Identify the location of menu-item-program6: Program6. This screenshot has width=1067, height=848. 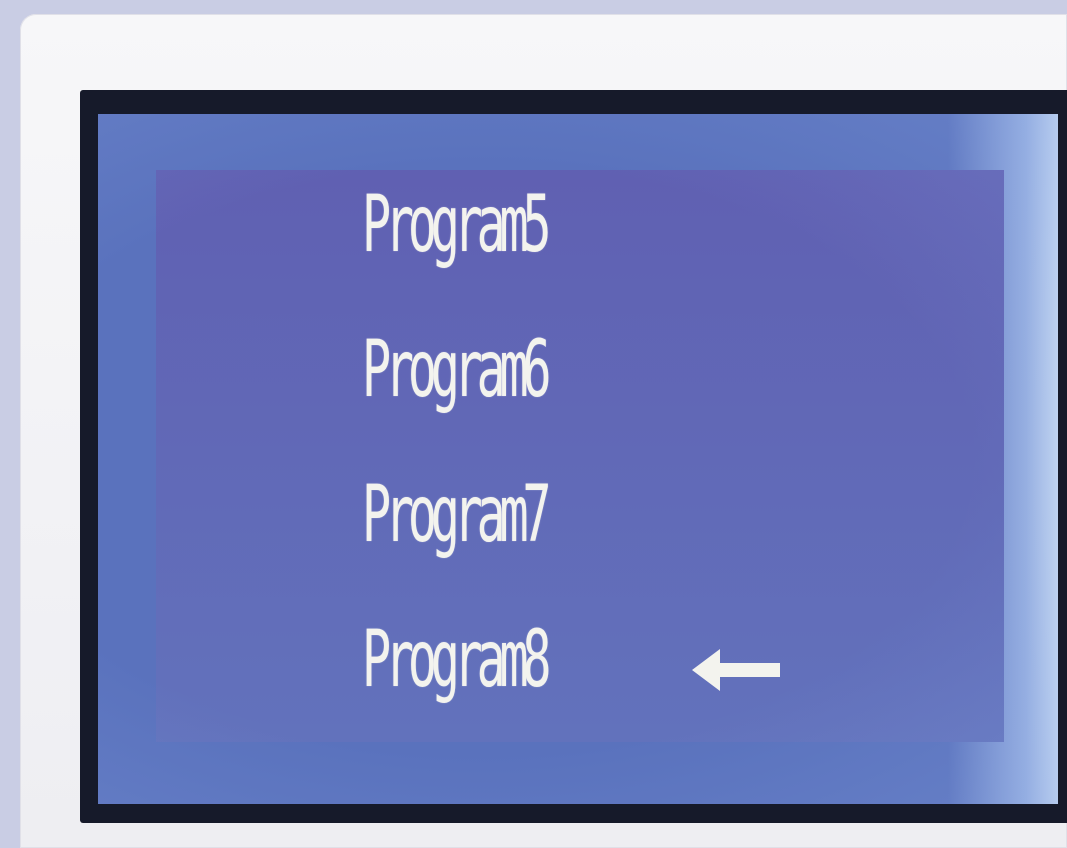
(510, 403).